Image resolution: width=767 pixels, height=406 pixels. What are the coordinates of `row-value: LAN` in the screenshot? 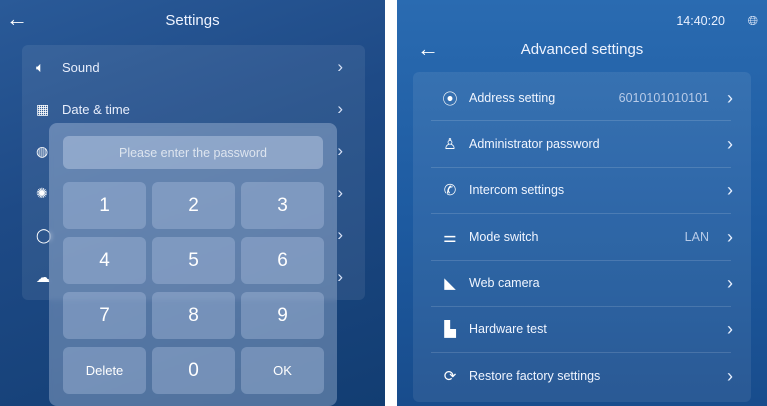 It's located at (696, 237).